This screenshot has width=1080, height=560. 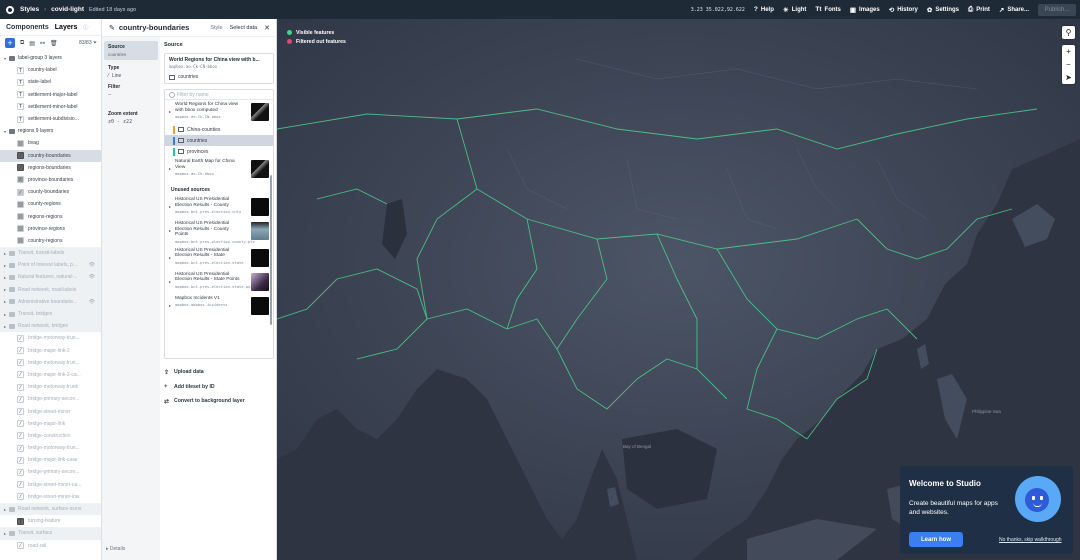 What do you see at coordinates (154, 27) in the screenshot?
I see `layer-title: country-boundaries` at bounding box center [154, 27].